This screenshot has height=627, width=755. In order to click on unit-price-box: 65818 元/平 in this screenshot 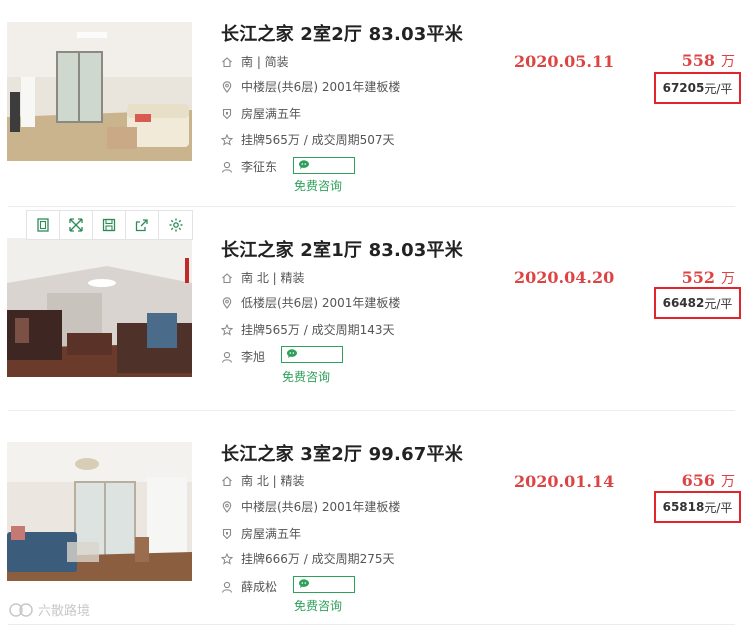, I will do `click(697, 507)`.